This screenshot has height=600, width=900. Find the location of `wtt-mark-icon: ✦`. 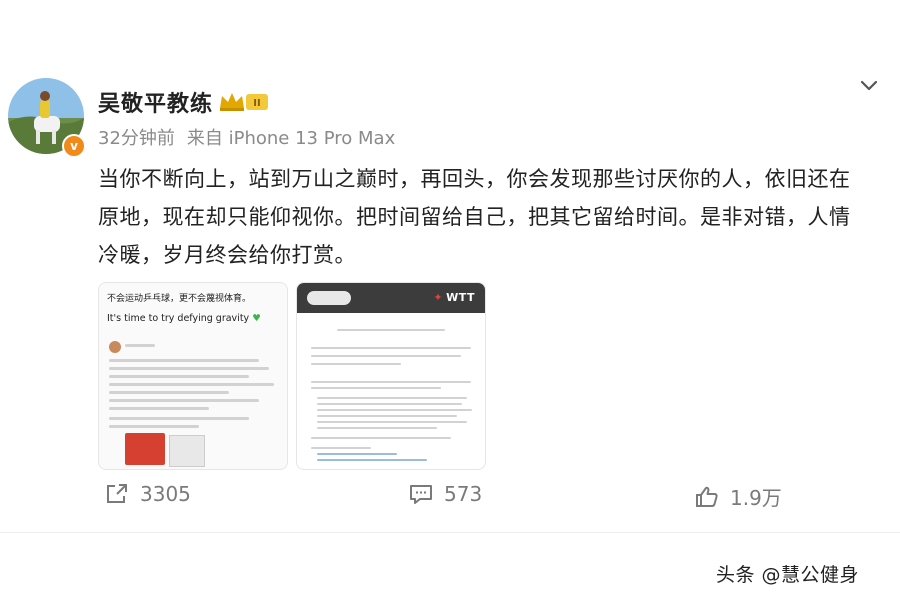

wtt-mark-icon: ✦ is located at coordinates (438, 297).